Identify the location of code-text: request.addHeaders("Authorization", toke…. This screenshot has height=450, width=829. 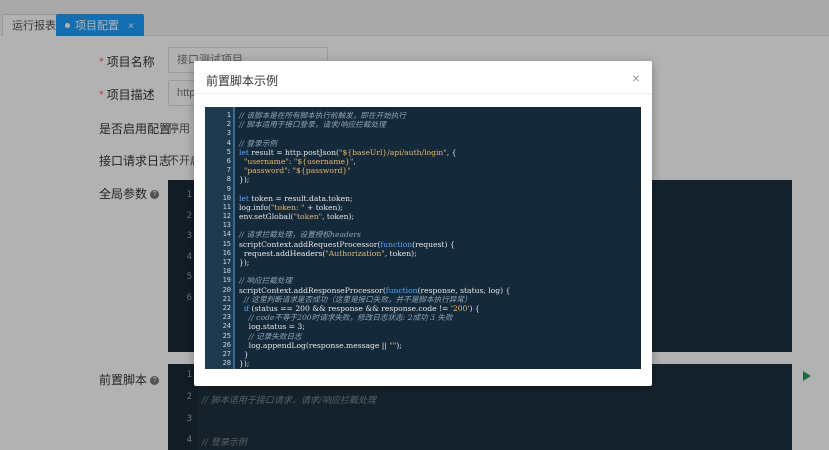
(328, 253).